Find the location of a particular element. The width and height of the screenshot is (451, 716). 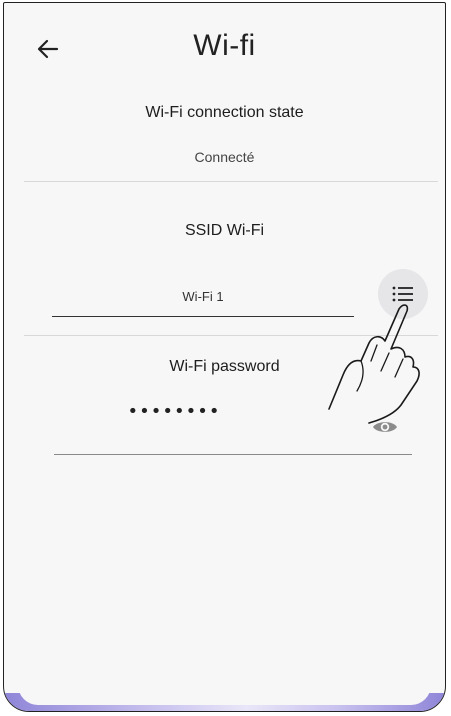

toggle-password-visibility-button is located at coordinates (385, 427).